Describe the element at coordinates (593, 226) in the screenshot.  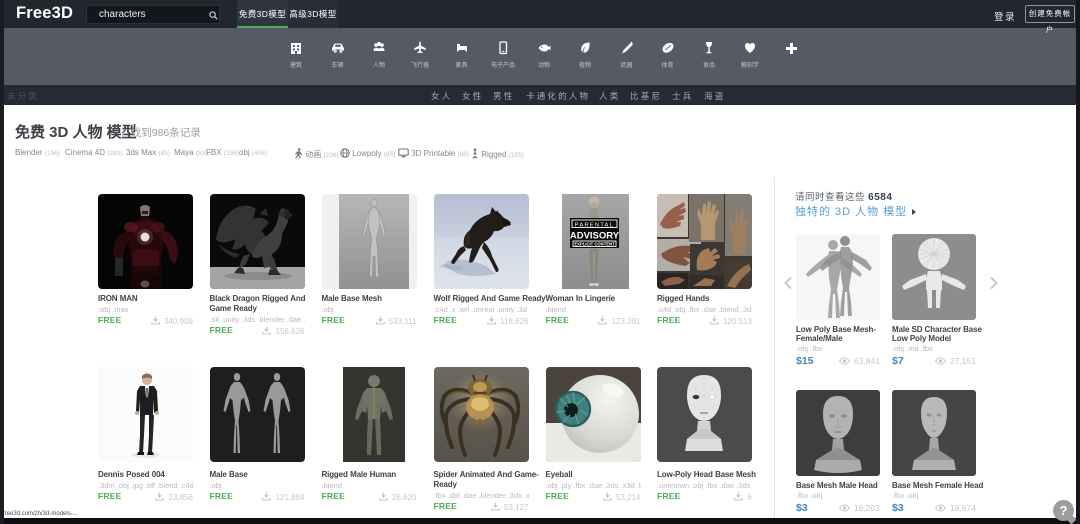
I see `svg-text: PARENTAL` at that location.